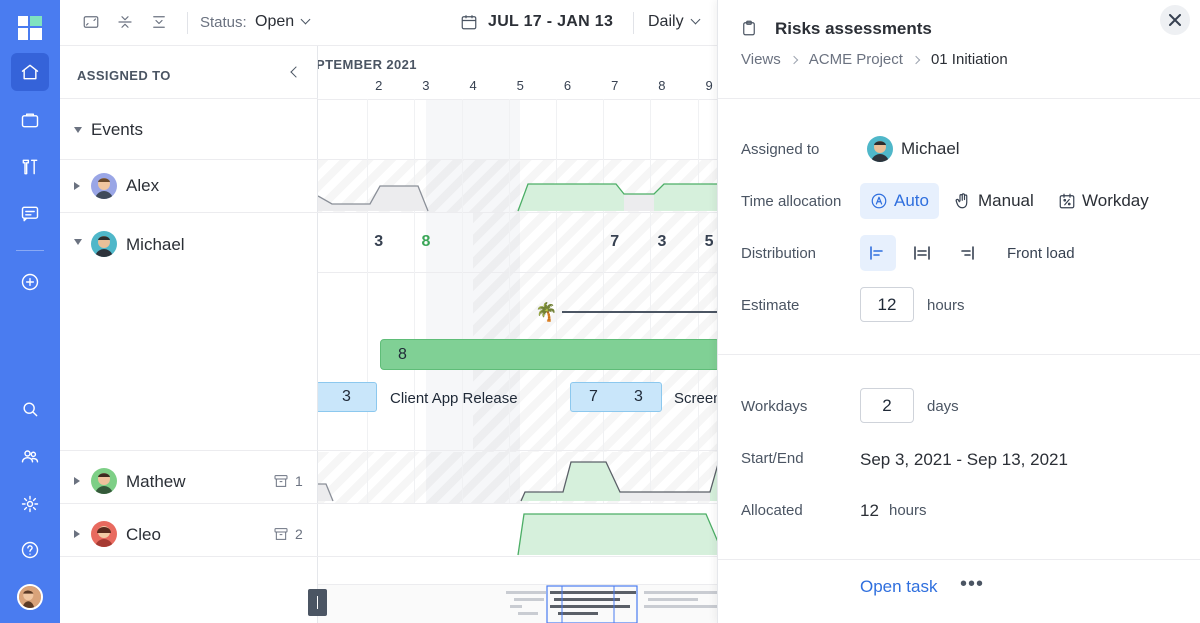 This screenshot has height=623, width=1200. What do you see at coordinates (943, 406) in the screenshot?
I see `workdays-unit: days` at bounding box center [943, 406].